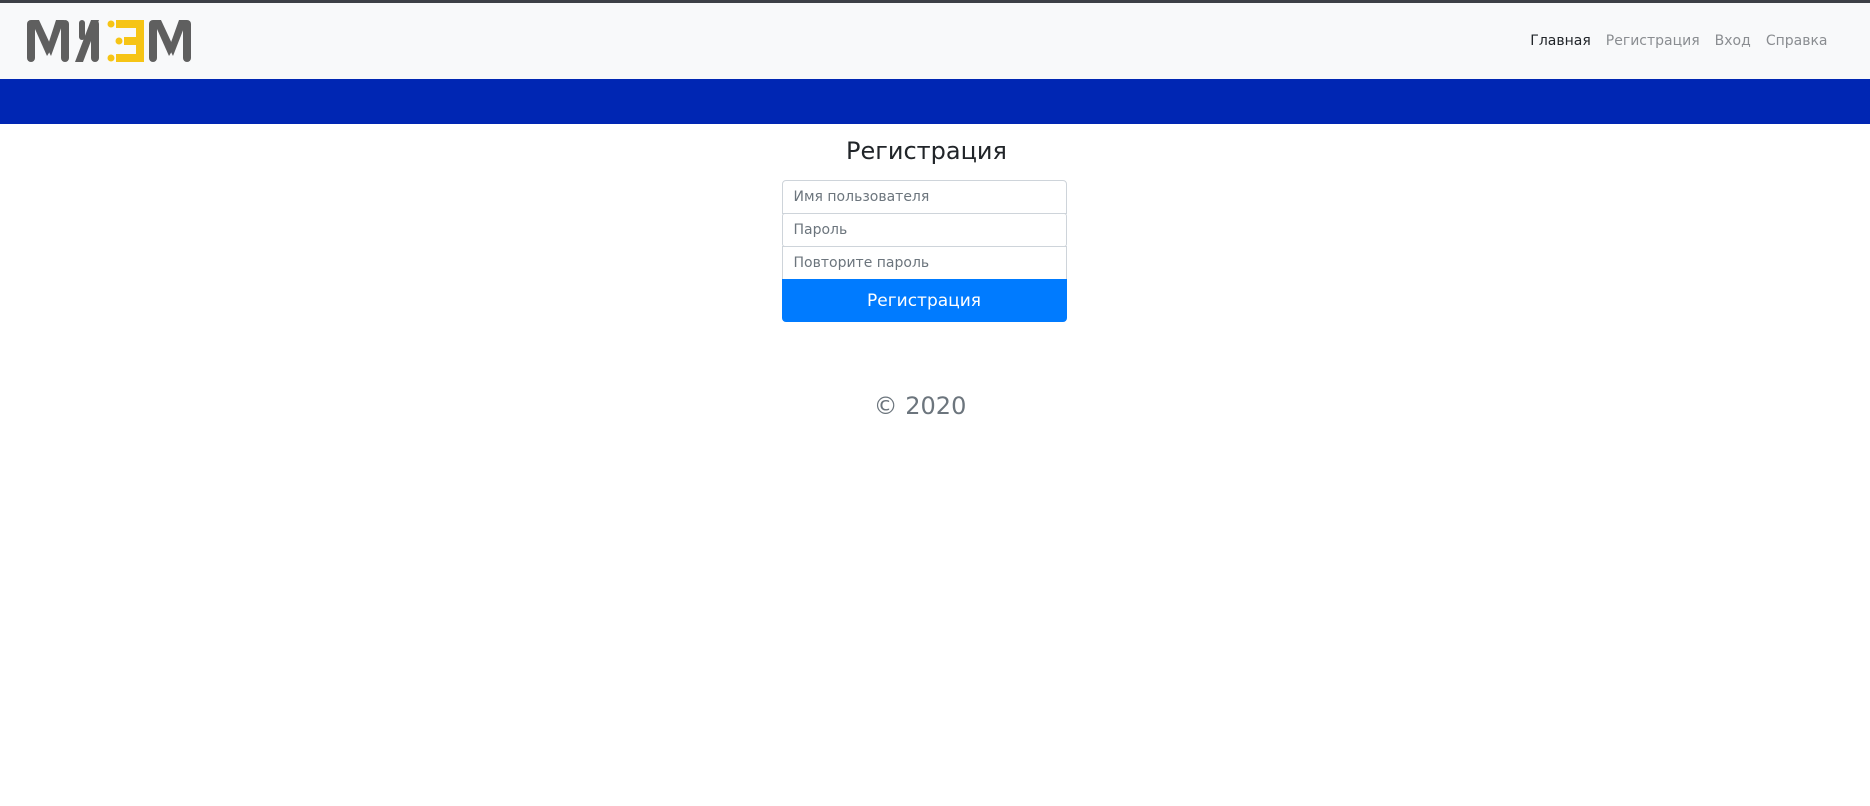 Image resolution: width=1870 pixels, height=806 pixels. What do you see at coordinates (935, 101) in the screenshot?
I see `header-band` at bounding box center [935, 101].